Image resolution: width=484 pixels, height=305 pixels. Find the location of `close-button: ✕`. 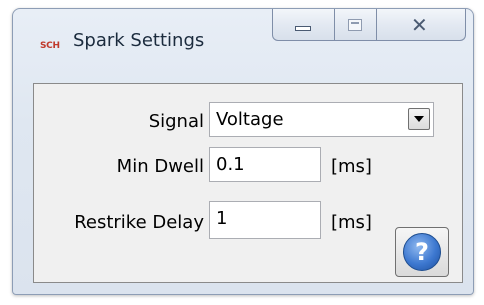

close-button: ✕ is located at coordinates (421, 25).